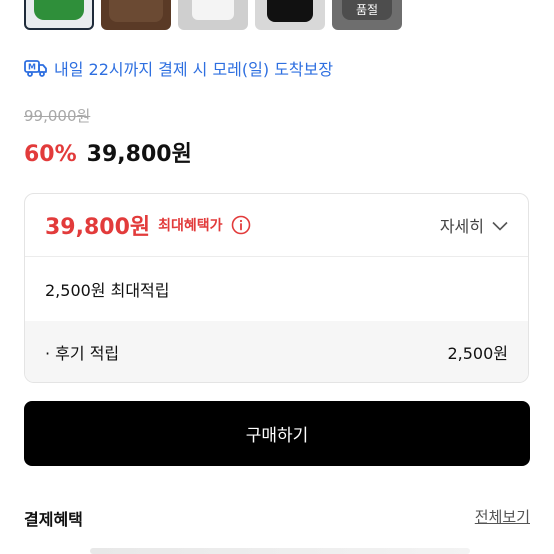  I want to click on delivery-text: 내일 22시까지 결제 시 모레(일) 도착보장, so click(194, 69).